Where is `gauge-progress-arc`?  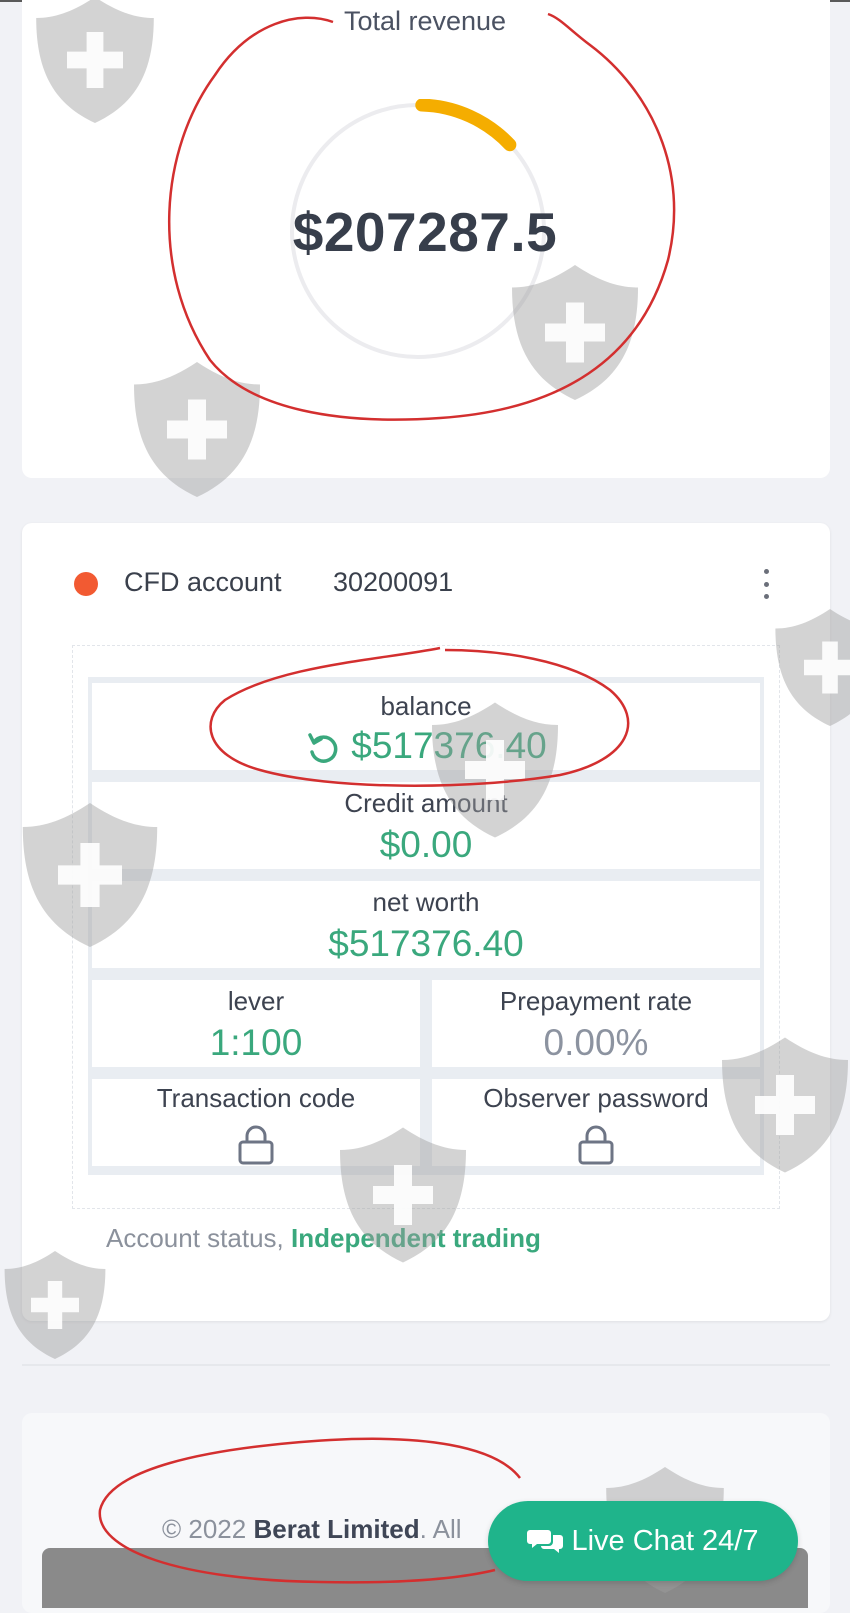
gauge-progress-arc is located at coordinates (466, 125).